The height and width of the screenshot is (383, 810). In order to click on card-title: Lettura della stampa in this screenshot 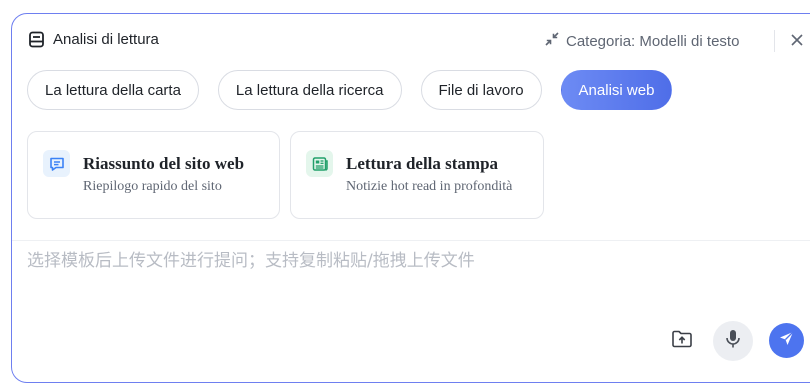, I will do `click(422, 163)`.